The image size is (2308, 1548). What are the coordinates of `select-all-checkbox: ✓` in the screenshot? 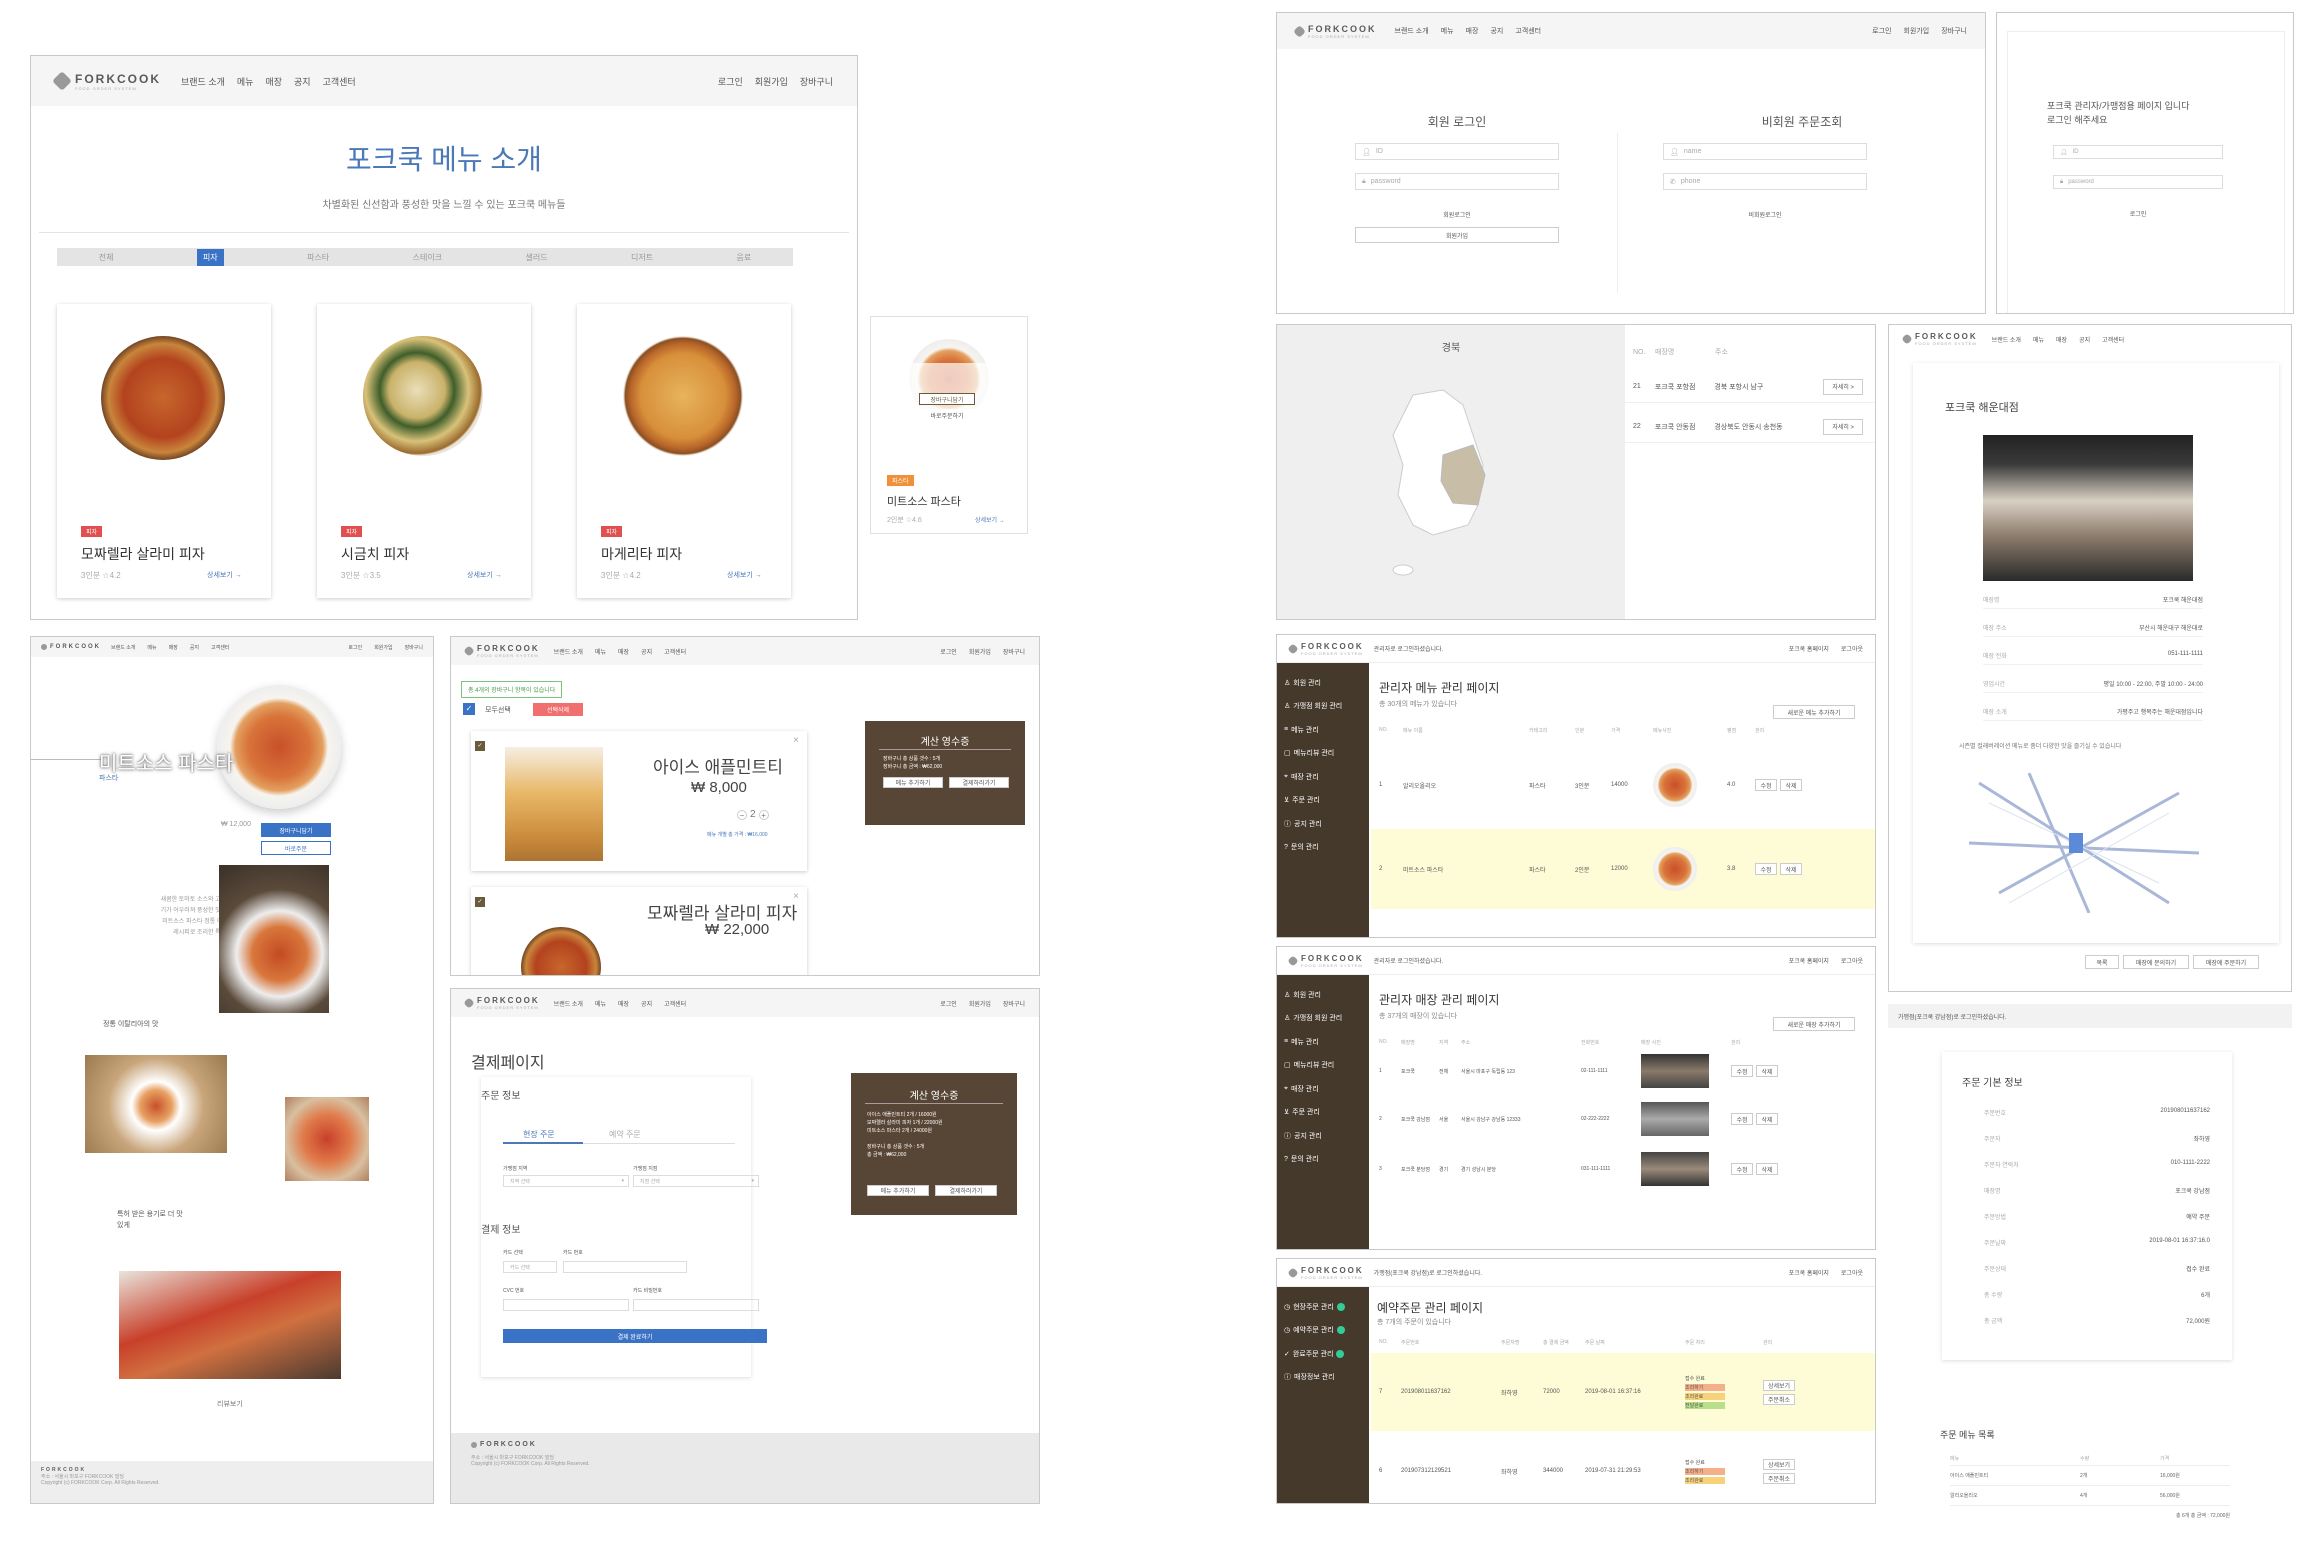 It's located at (469, 709).